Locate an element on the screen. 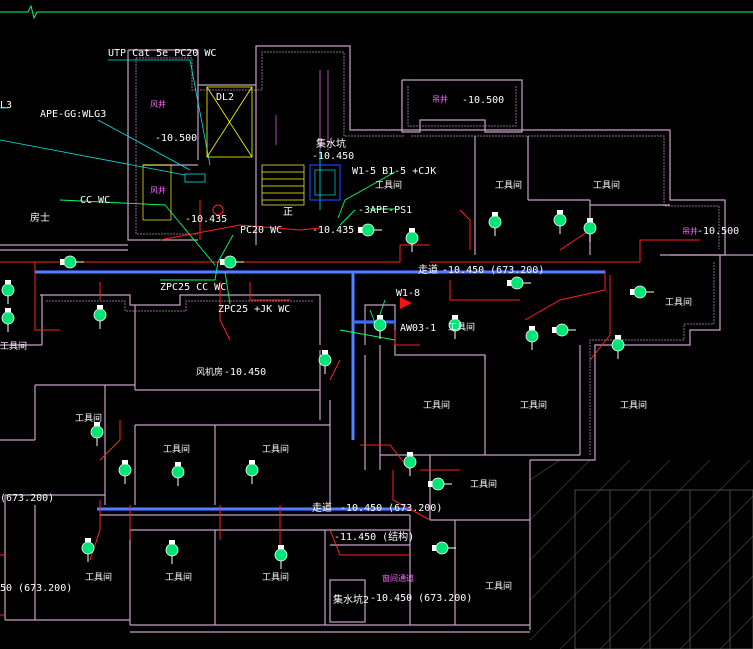  room-label: 风机房 is located at coordinates (209, 372).